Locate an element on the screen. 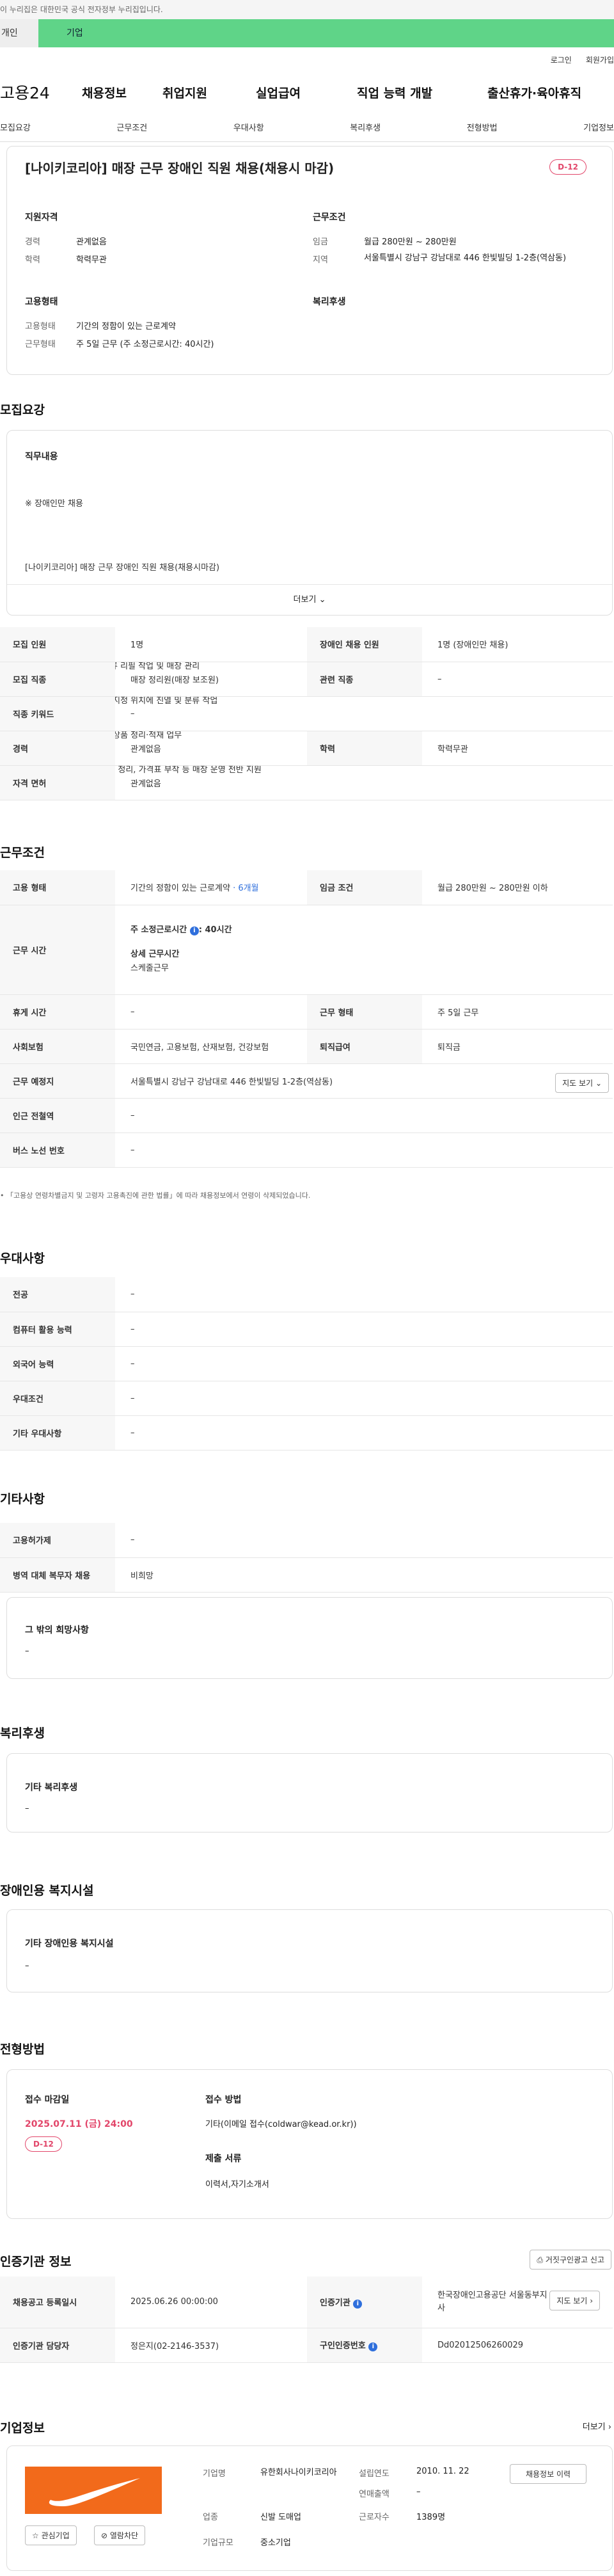 The height and width of the screenshot is (2576, 614). hope-card: 그 밖의 희망사항 – is located at coordinates (309, 1638).